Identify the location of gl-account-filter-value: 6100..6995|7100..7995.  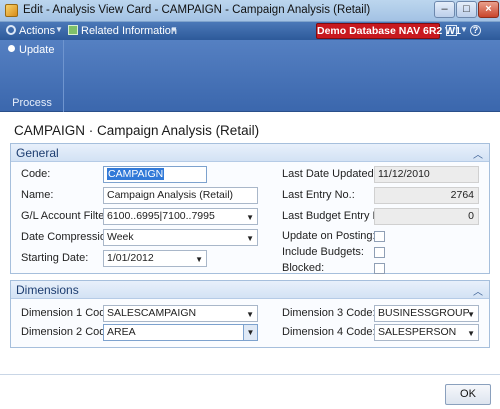
(161, 216).